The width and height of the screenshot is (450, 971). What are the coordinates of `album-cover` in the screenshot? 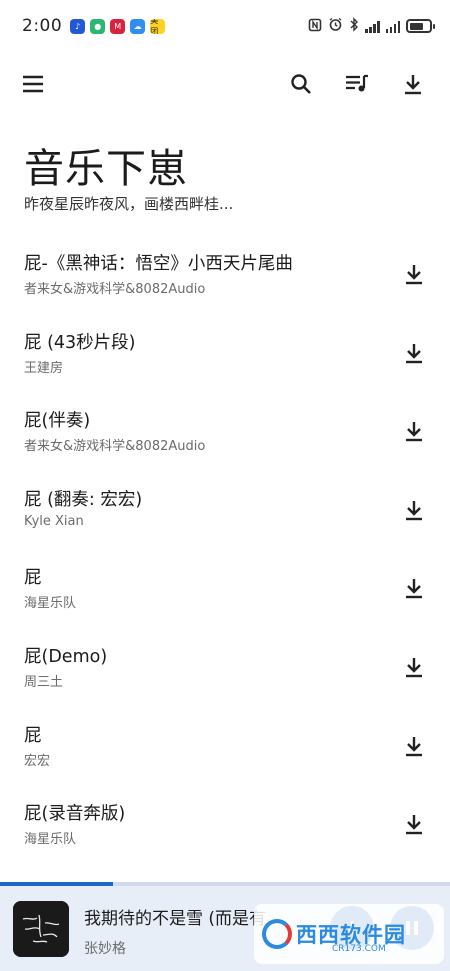 It's located at (41, 929).